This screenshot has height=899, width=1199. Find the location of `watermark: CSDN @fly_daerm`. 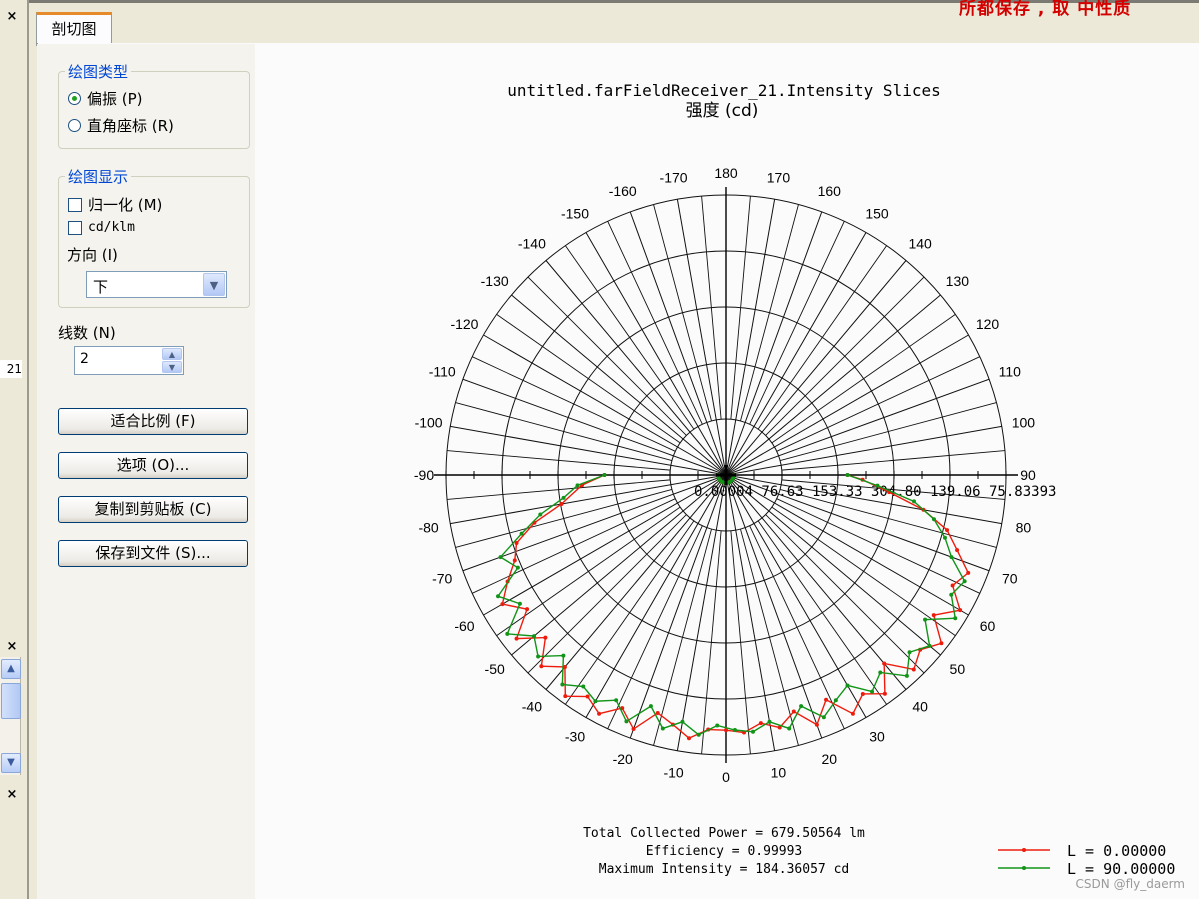

watermark: CSDN @fly_daerm is located at coordinates (1130, 884).